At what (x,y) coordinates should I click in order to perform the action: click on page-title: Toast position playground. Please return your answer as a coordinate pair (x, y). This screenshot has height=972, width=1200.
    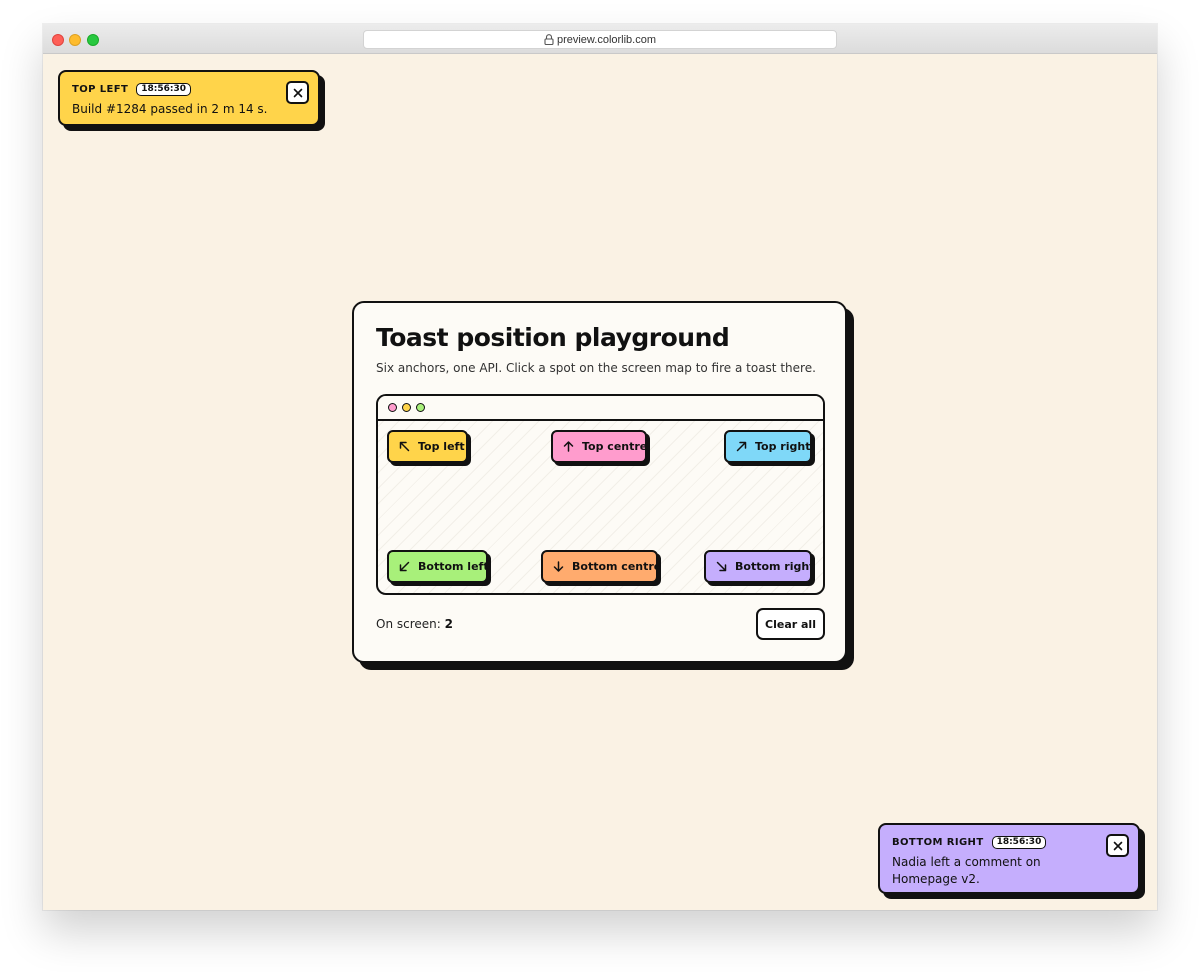
    Looking at the image, I should click on (553, 337).